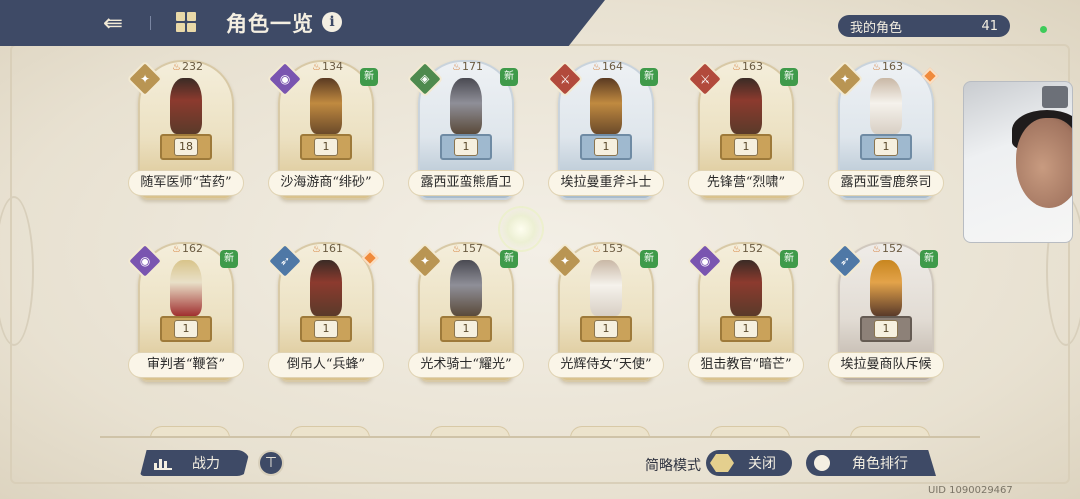  I want to click on character-card: 1◈171新露西亚蛮熊盾卫, so click(465, 131).